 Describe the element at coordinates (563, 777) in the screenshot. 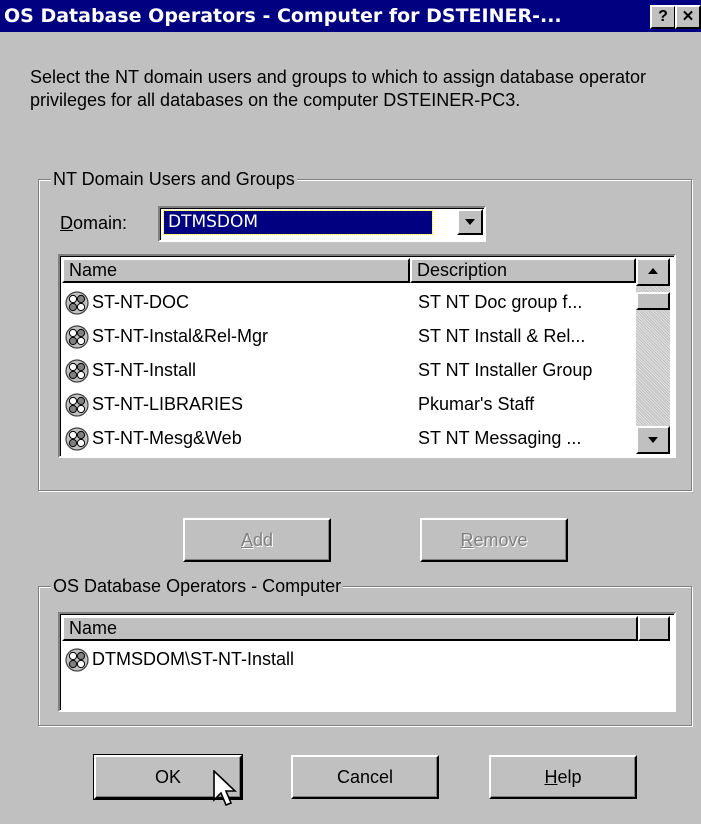

I see `help-button: Help` at that location.